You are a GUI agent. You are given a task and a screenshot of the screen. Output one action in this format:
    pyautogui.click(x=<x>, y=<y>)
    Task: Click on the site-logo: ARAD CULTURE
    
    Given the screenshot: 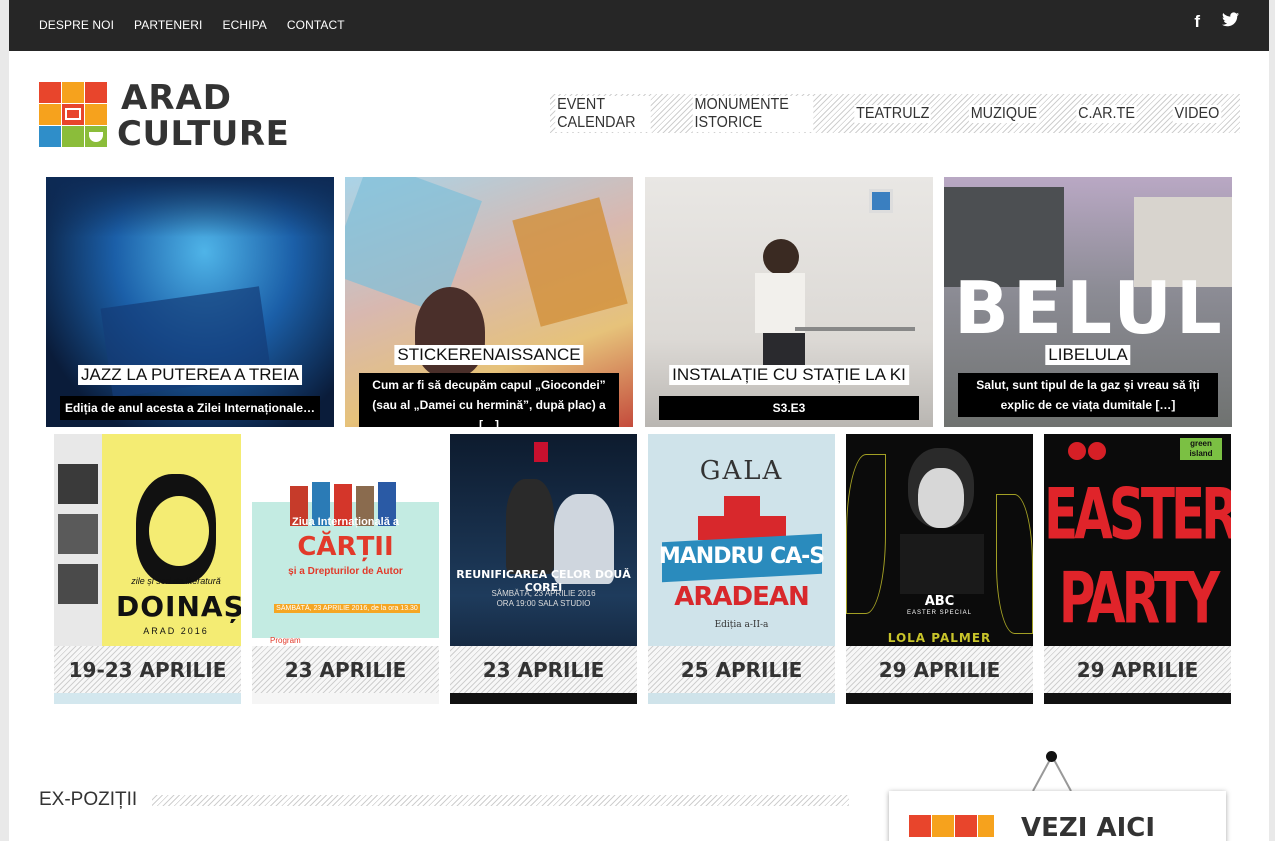 What is the action you would take?
    pyautogui.click(x=164, y=116)
    